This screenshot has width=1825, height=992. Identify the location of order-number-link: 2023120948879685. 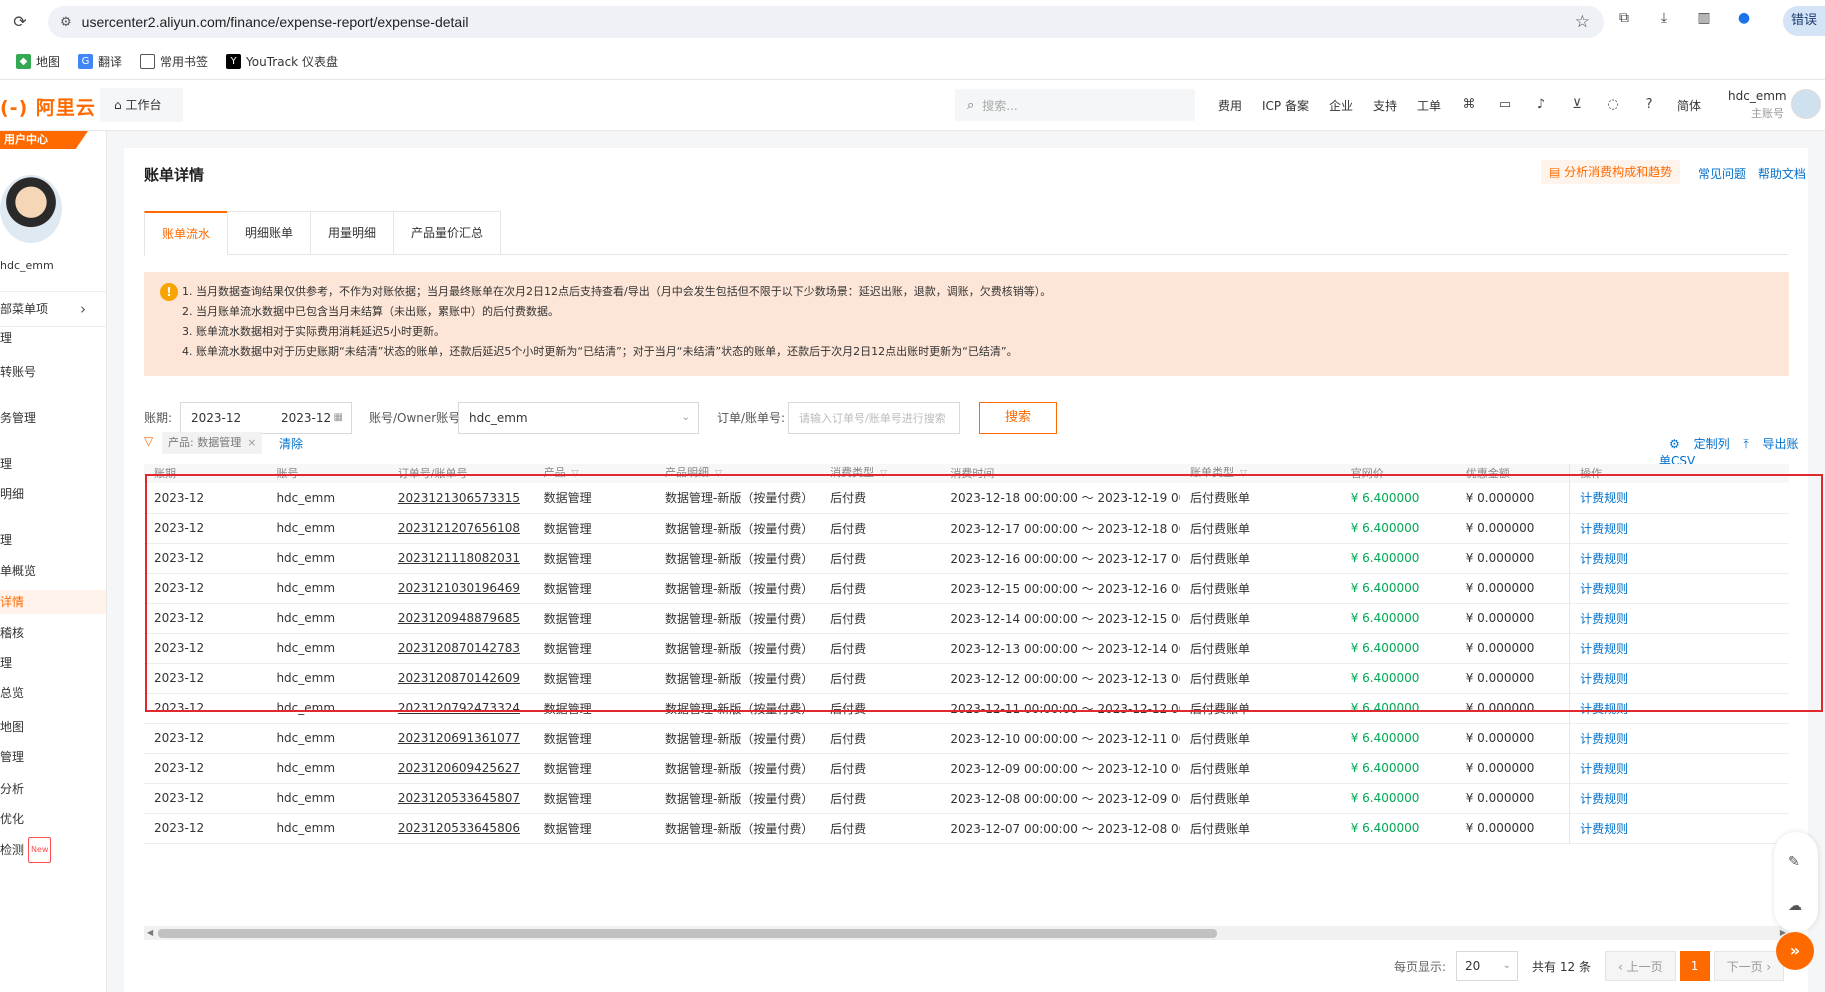
(461, 618).